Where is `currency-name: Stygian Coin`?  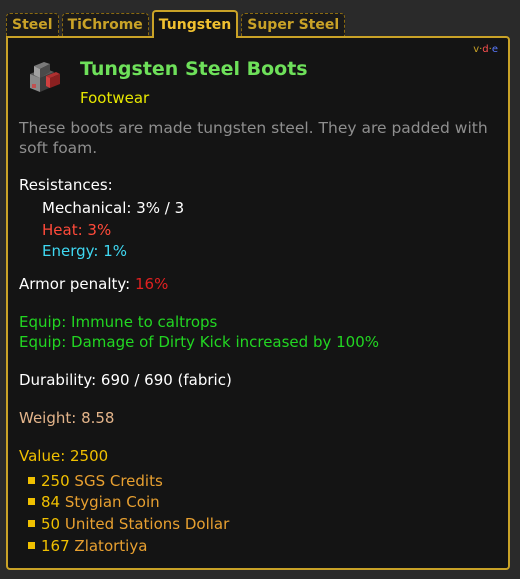
currency-name: Stygian Coin is located at coordinates (112, 502).